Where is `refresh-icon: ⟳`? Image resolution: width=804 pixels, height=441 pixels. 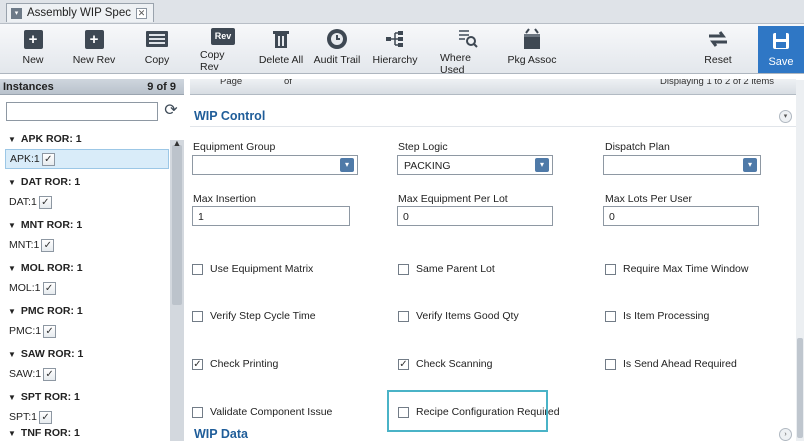
refresh-icon: ⟳ is located at coordinates (171, 111).